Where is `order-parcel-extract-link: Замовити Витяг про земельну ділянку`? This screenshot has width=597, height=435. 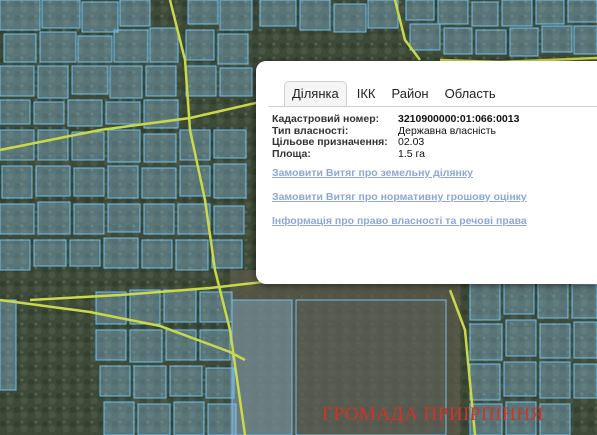 order-parcel-extract-link: Замовити Витяг про земельну ділянку is located at coordinates (399, 173).